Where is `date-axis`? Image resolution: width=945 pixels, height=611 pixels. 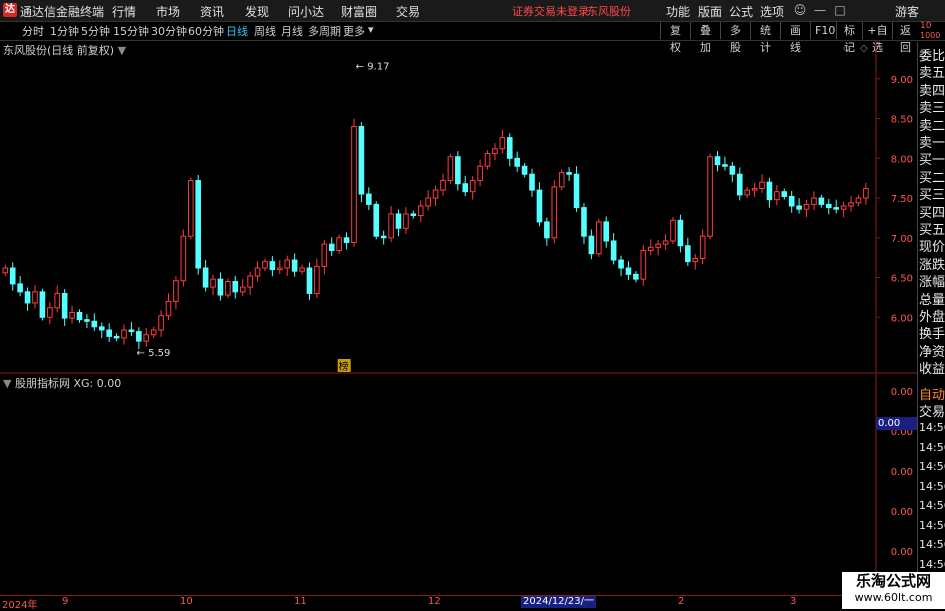
date-axis is located at coordinates (458, 602).